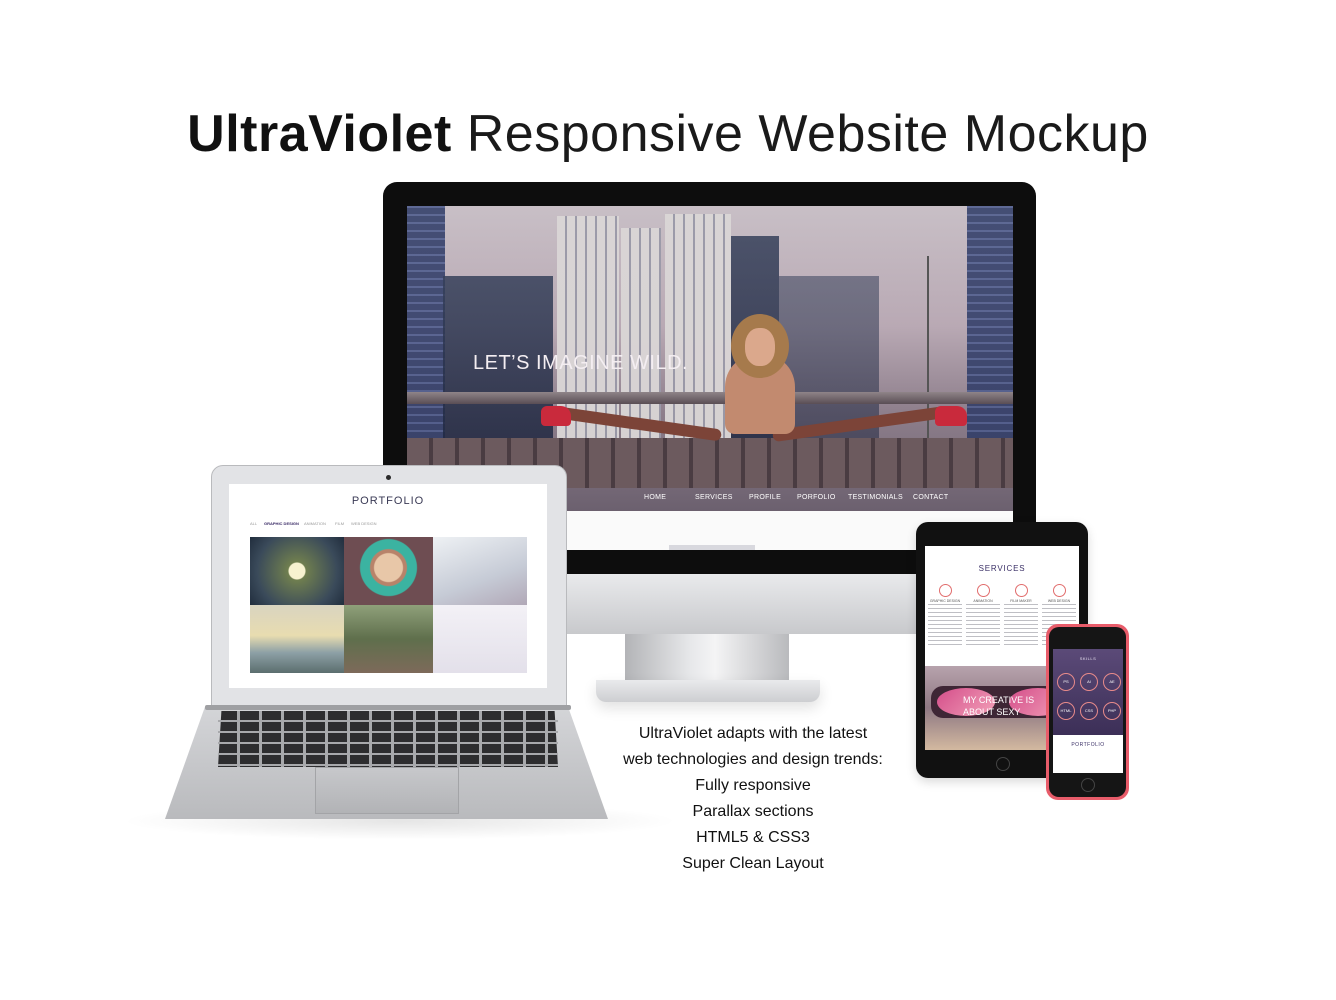 This screenshot has width=1336, height=1000. I want to click on skills-title: SKILLS, so click(1088, 658).